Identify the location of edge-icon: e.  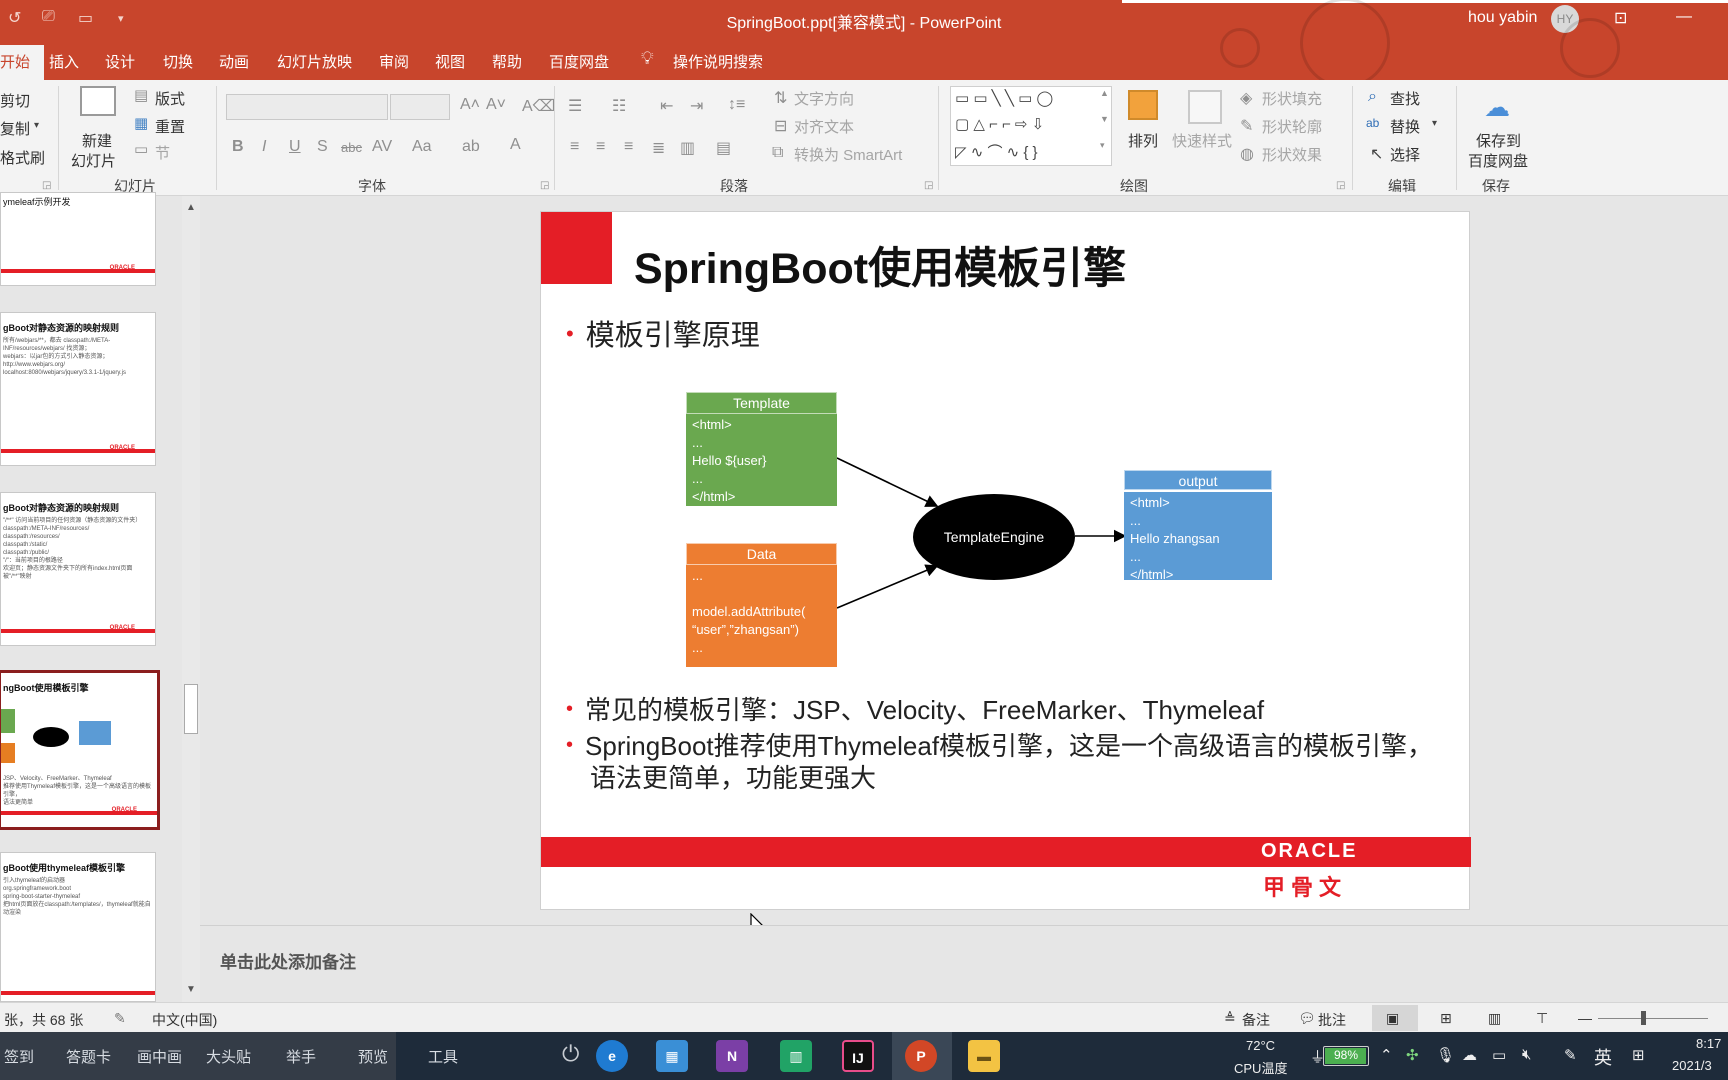
(612, 1056).